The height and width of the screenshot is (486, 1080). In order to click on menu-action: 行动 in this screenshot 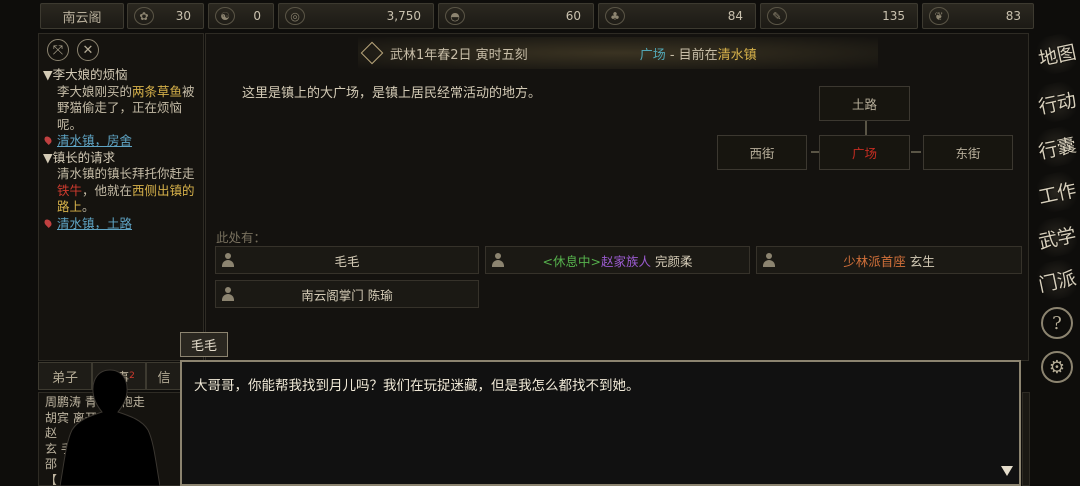, I will do `click(1057, 102)`.